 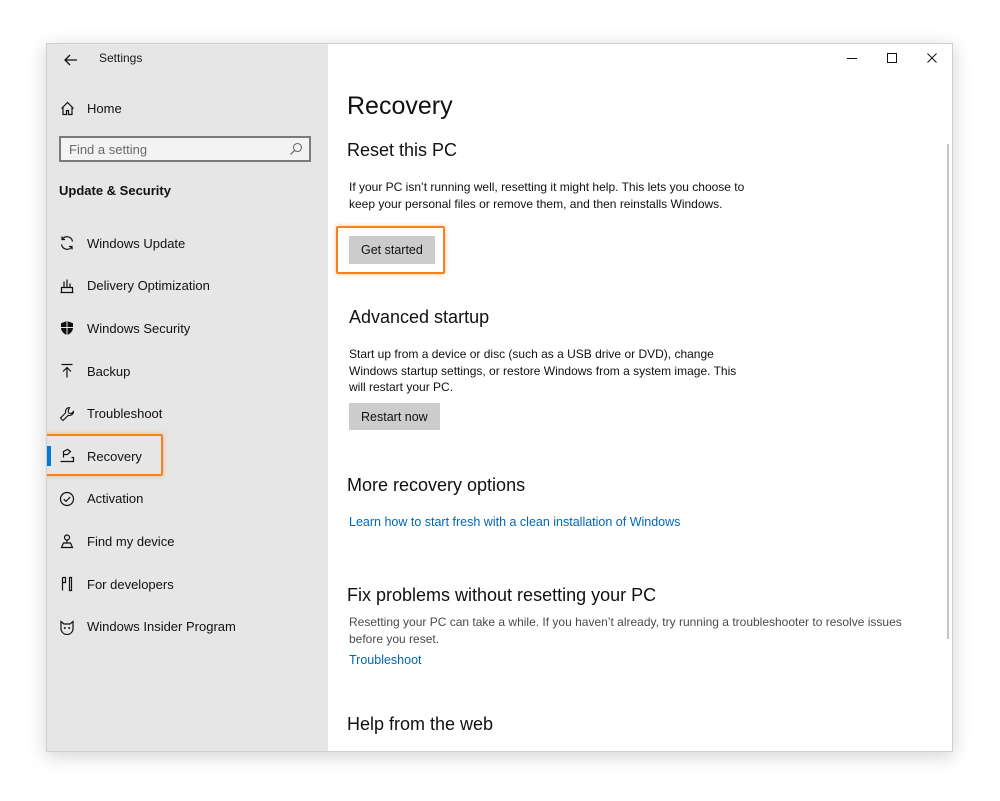 I want to click on delivery-optimization-icon, so click(x=67, y=286).